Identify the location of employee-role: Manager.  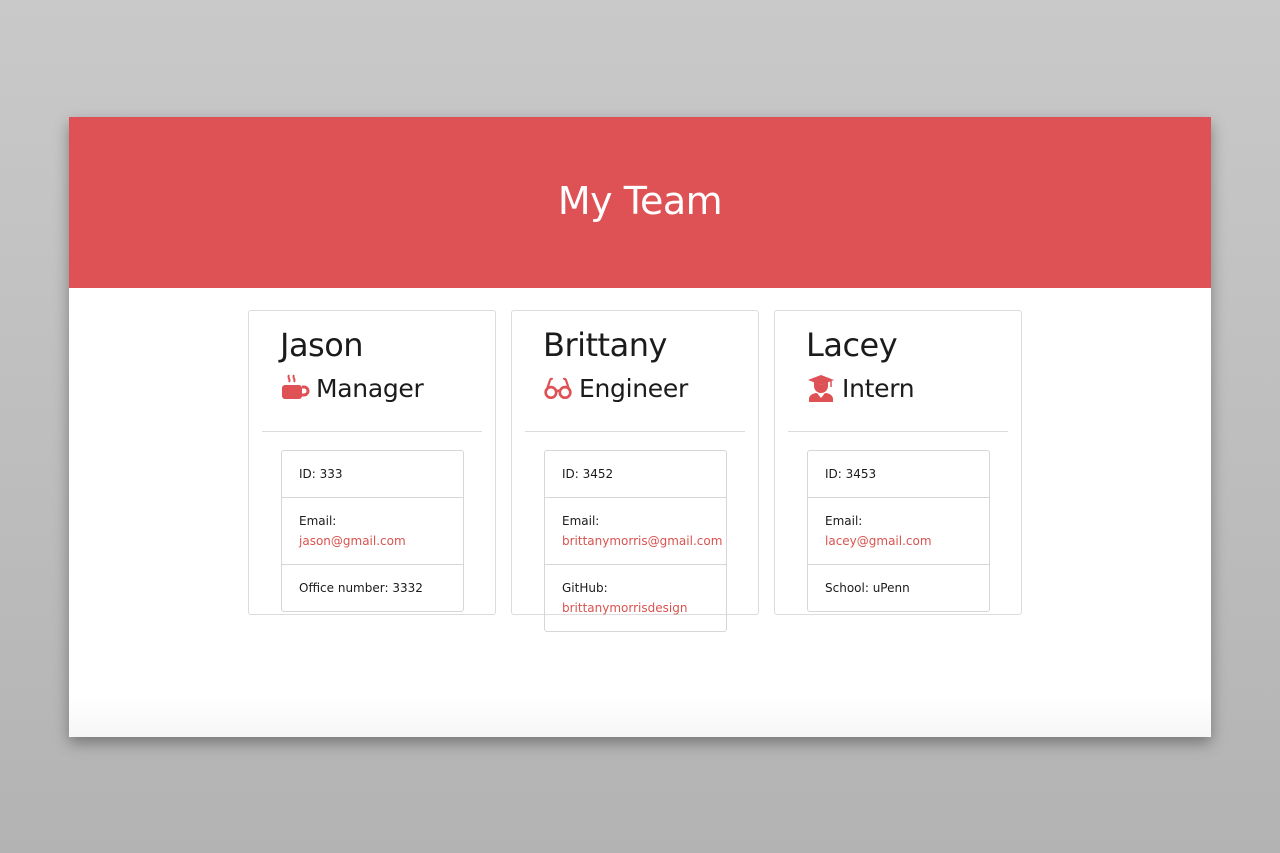
(381, 388).